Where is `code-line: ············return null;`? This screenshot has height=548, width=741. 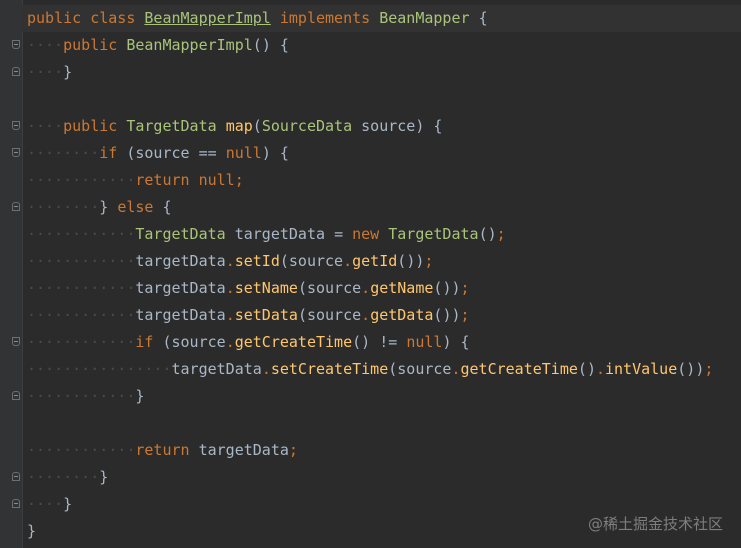 code-line: ············return null; is located at coordinates (384, 180).